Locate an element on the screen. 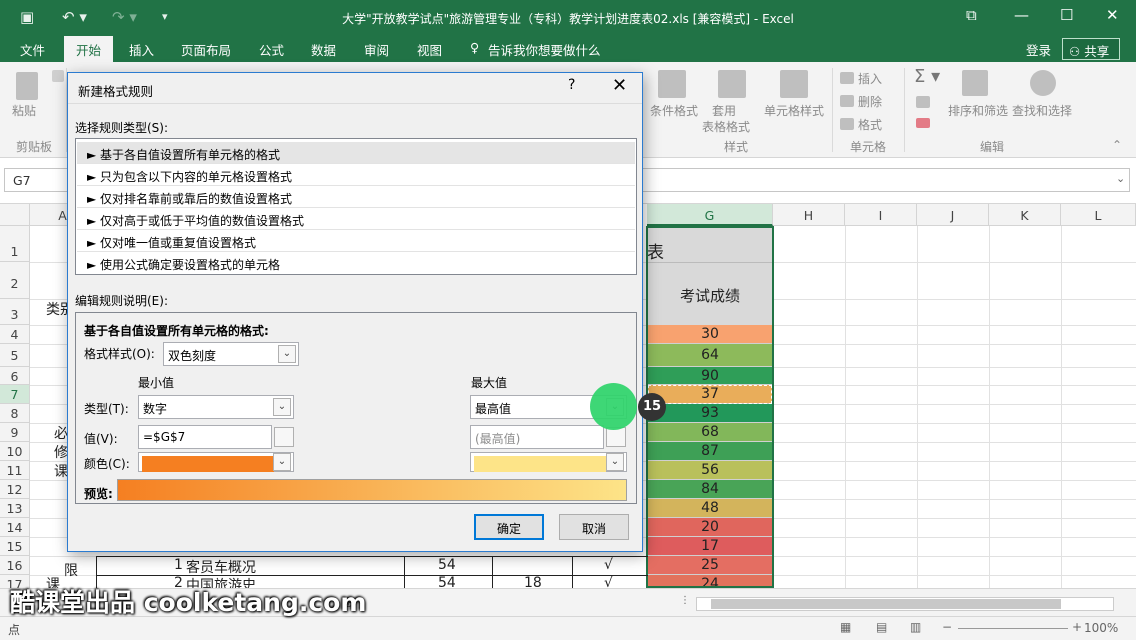 The height and width of the screenshot is (640, 1136). insert-cells-icon is located at coordinates (847, 78).